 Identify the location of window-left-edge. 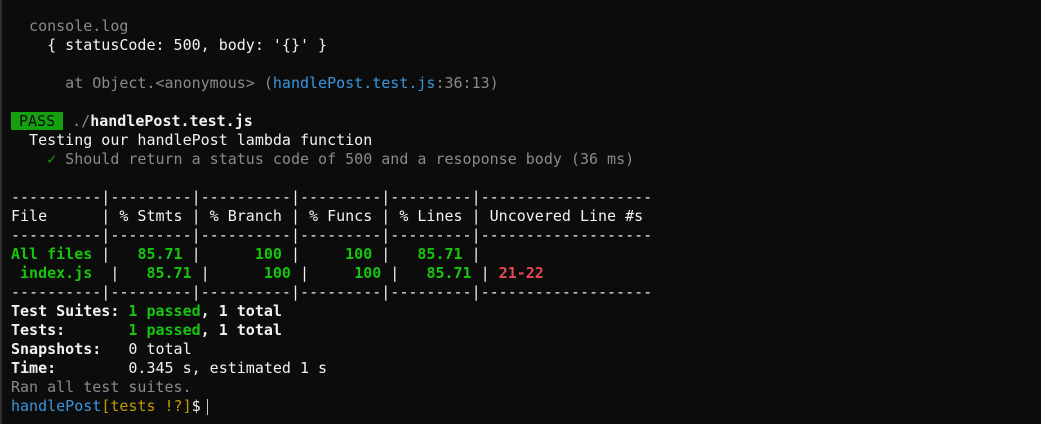
(1, 212).